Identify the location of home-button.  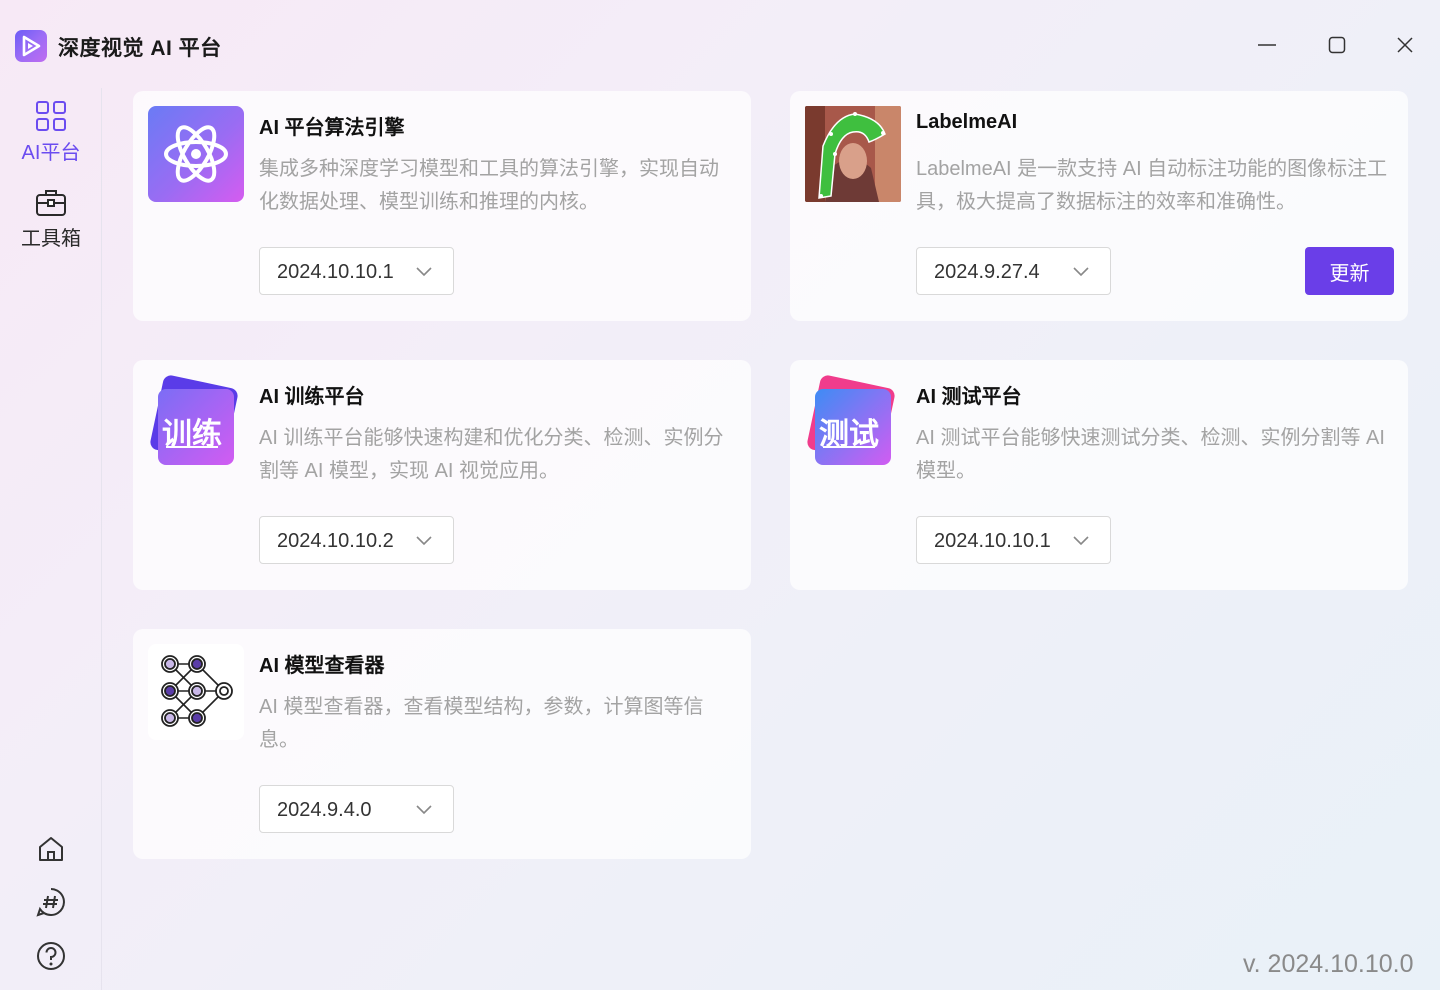
(51, 849).